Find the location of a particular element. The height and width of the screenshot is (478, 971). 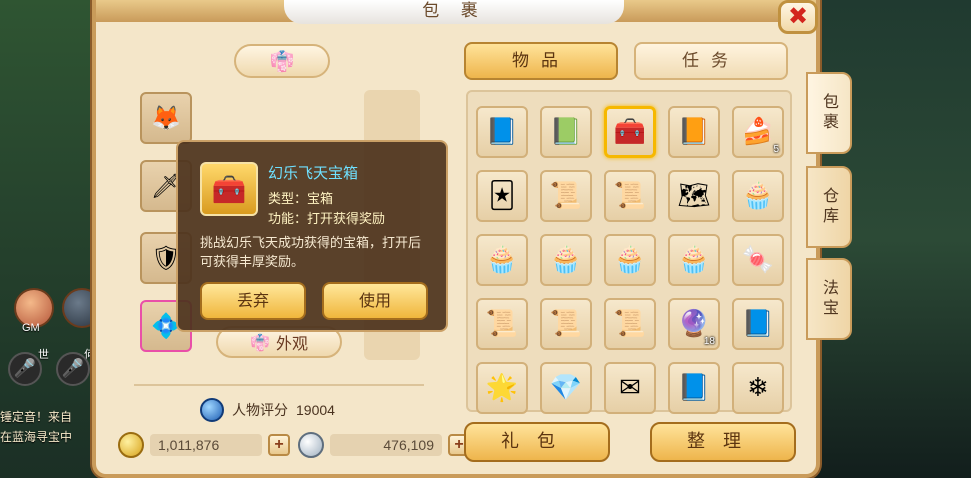

use-button: 使用 is located at coordinates (375, 301).